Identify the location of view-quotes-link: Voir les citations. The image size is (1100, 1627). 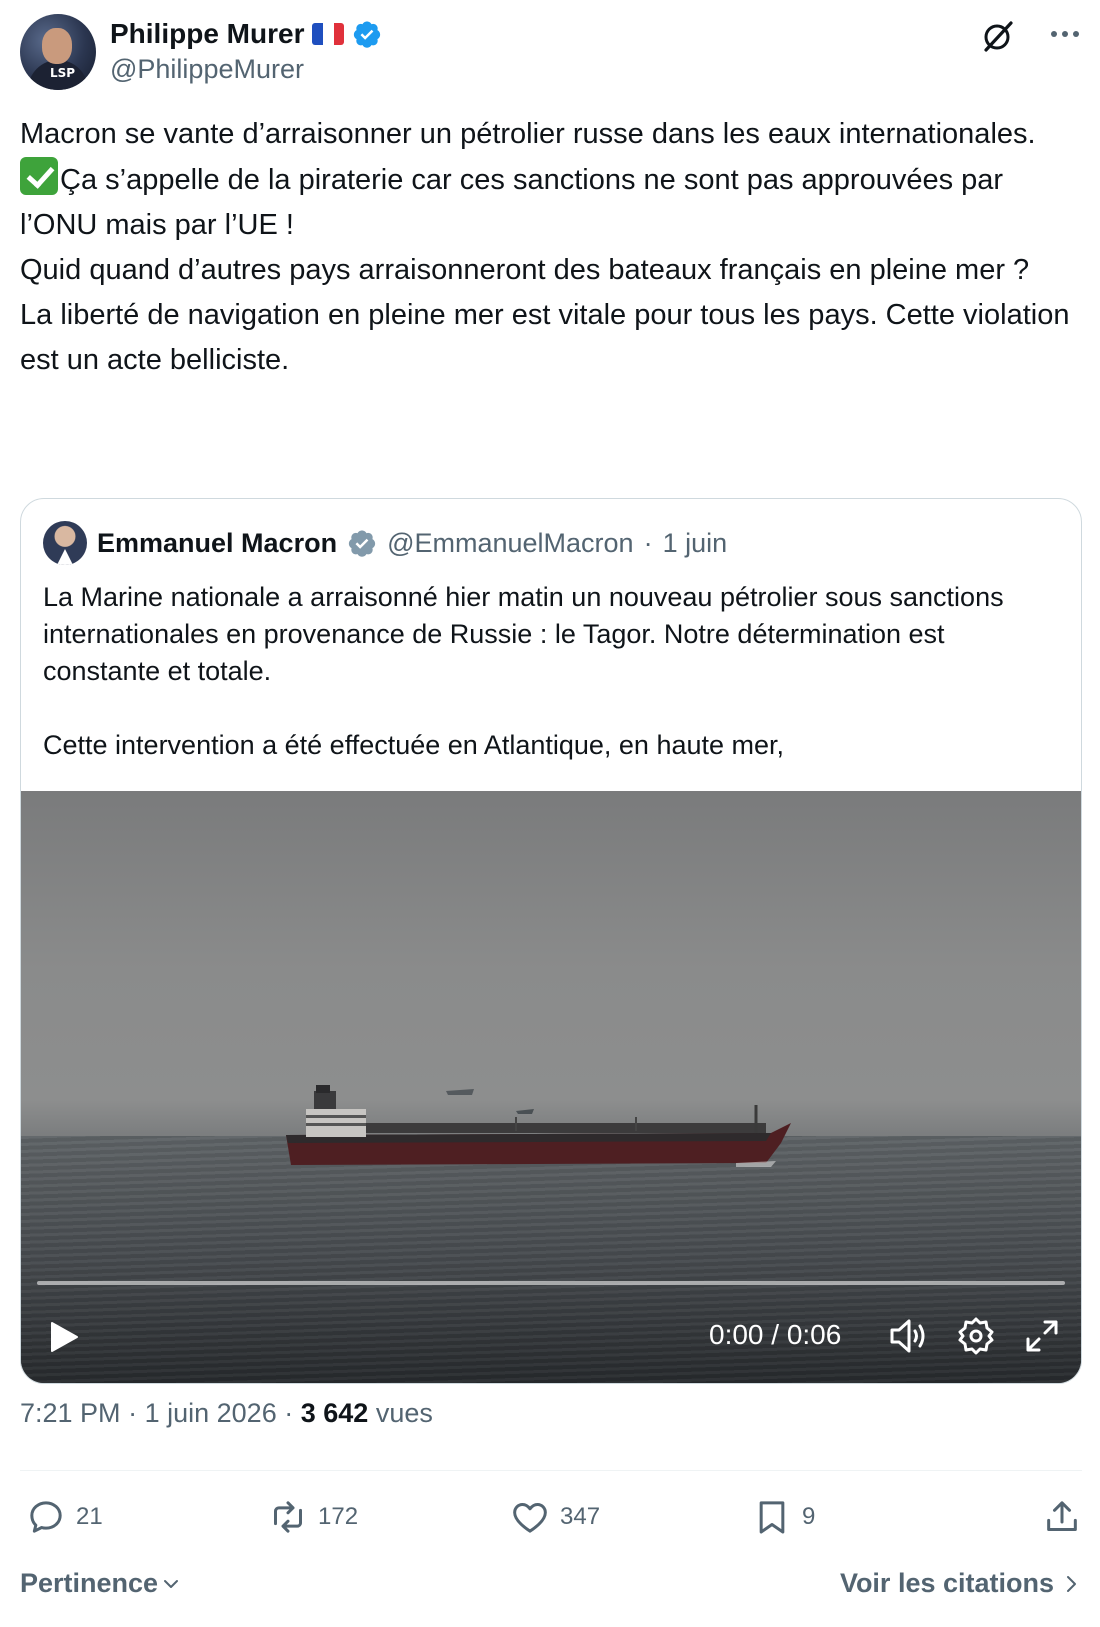
(961, 1583).